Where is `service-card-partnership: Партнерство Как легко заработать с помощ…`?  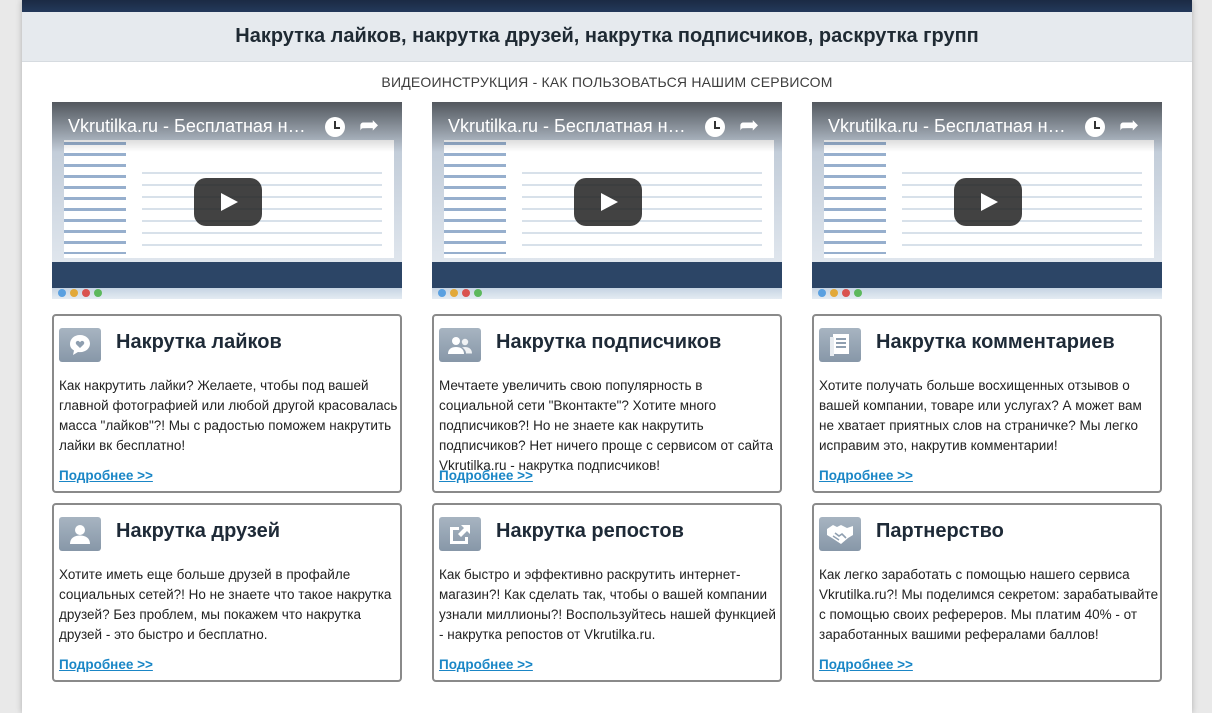
service-card-partnership: Партнерство Как легко заработать с помощ… is located at coordinates (987, 592).